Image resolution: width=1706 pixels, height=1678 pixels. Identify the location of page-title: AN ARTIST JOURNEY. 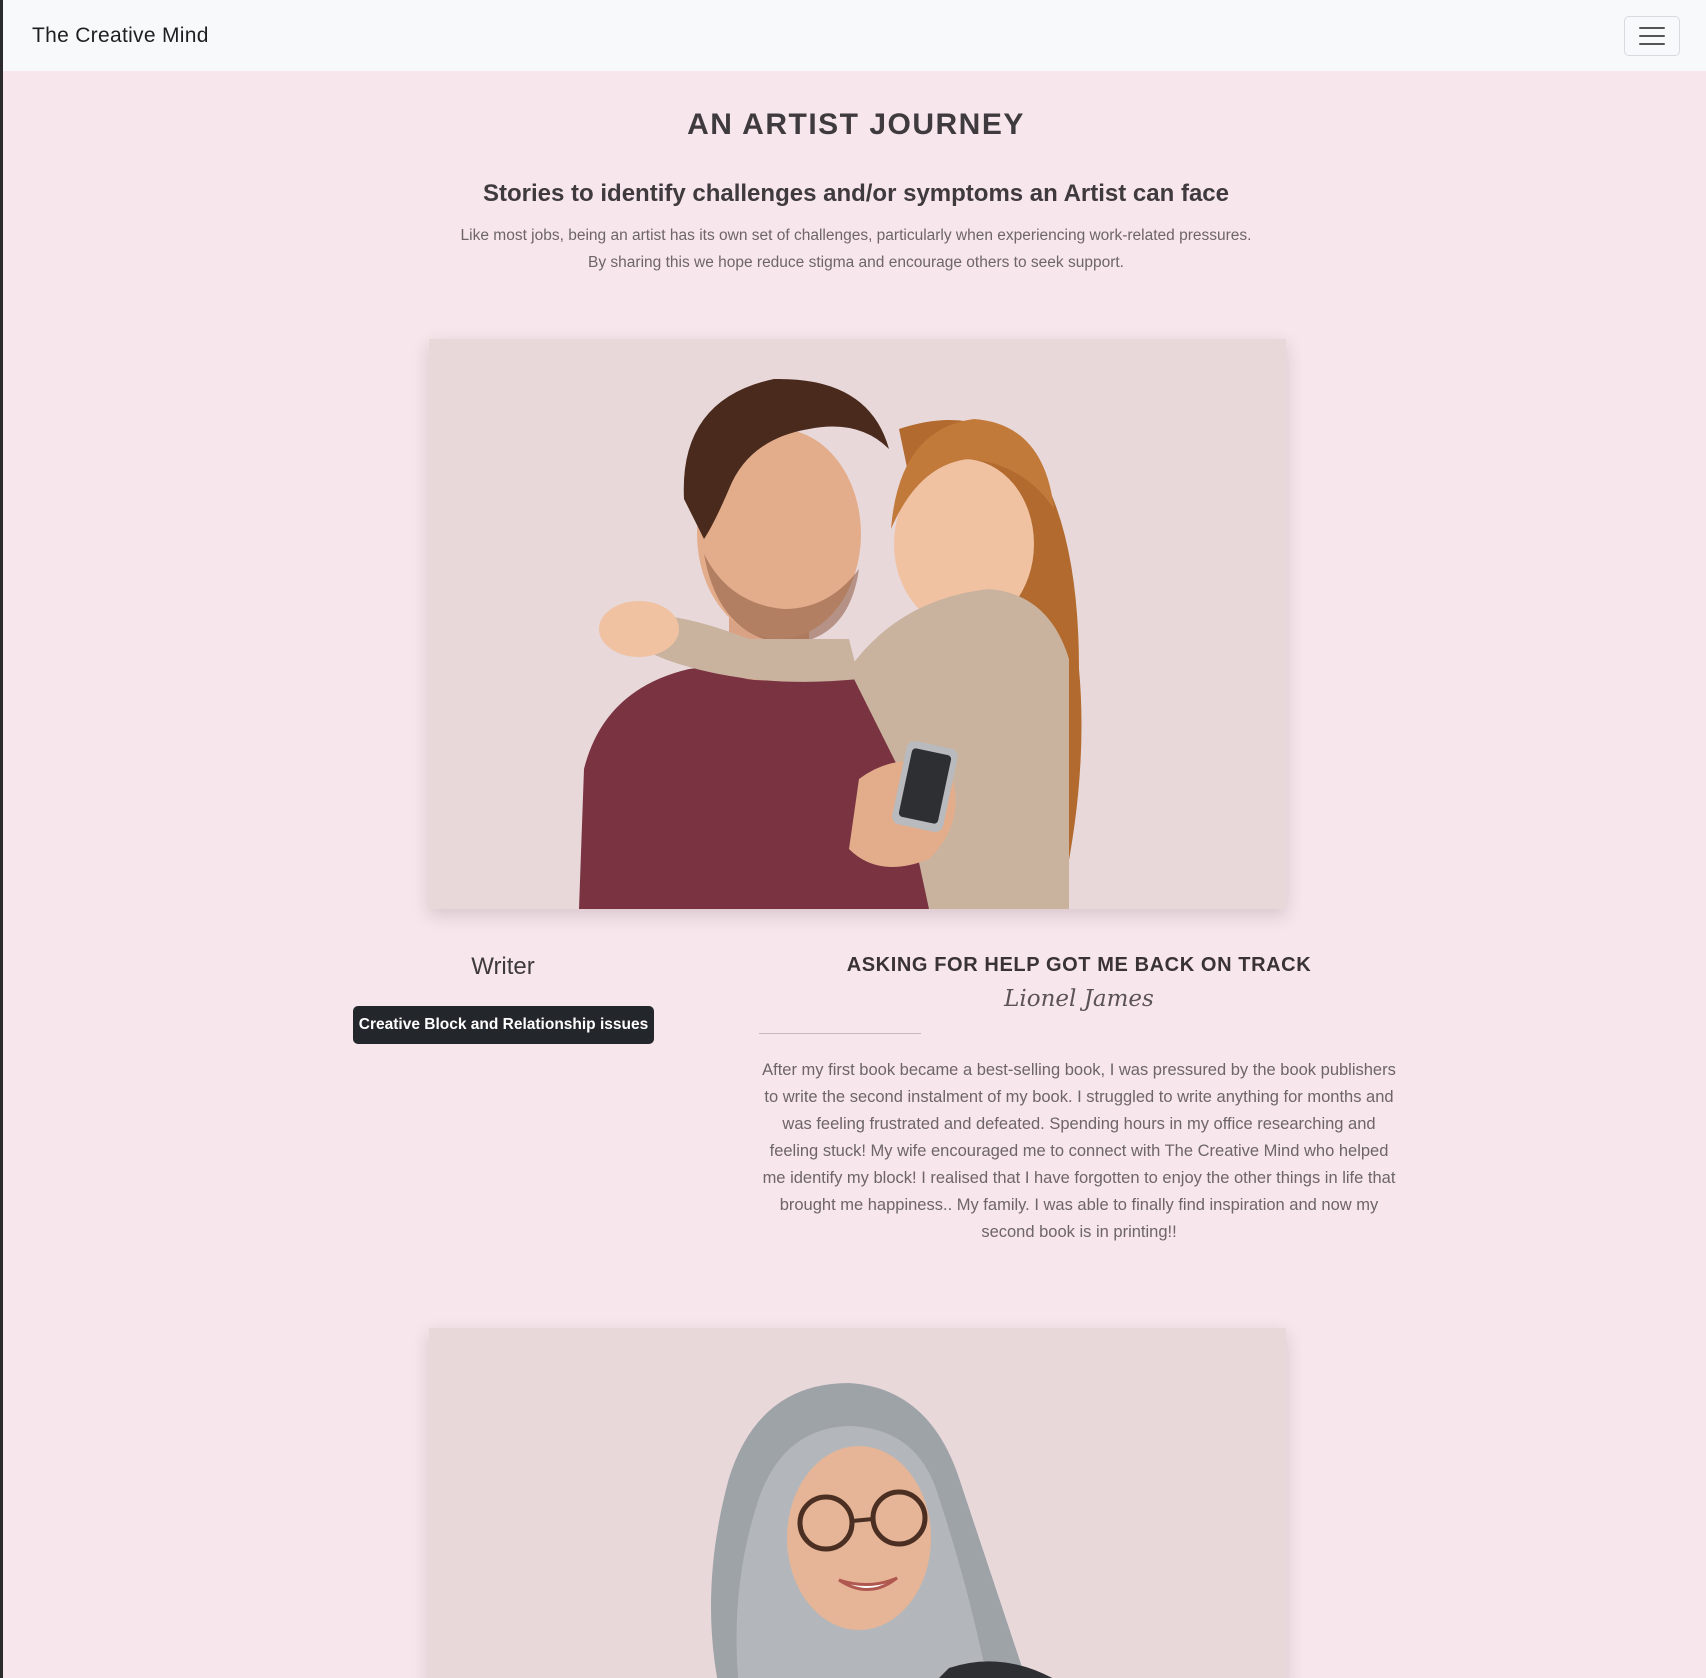
(856, 124).